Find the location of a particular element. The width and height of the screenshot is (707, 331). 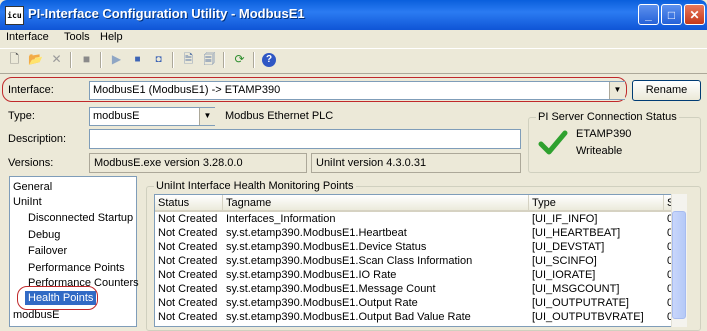

exe-version: ModbusE.exe version 3.28.0.0 is located at coordinates (198, 163).